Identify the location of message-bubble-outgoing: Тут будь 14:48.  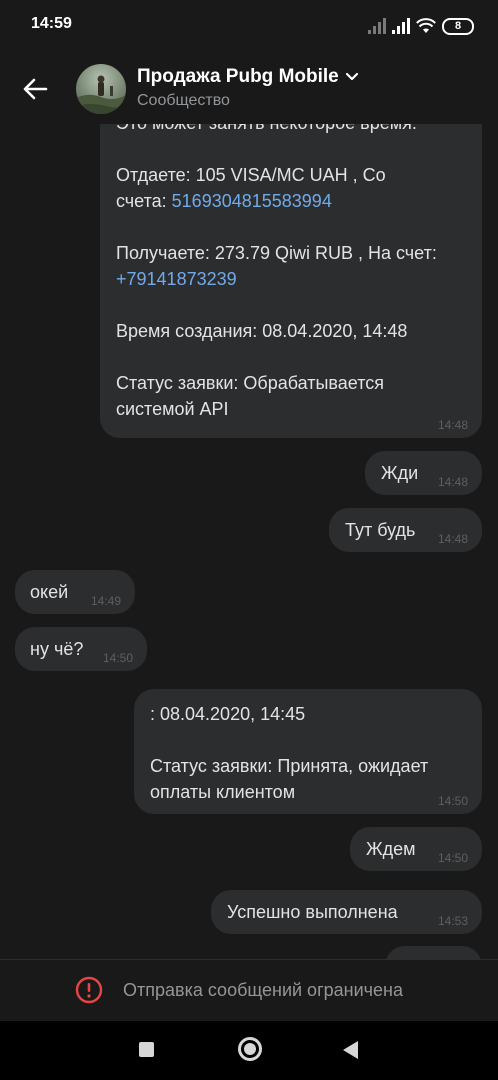
(405, 530).